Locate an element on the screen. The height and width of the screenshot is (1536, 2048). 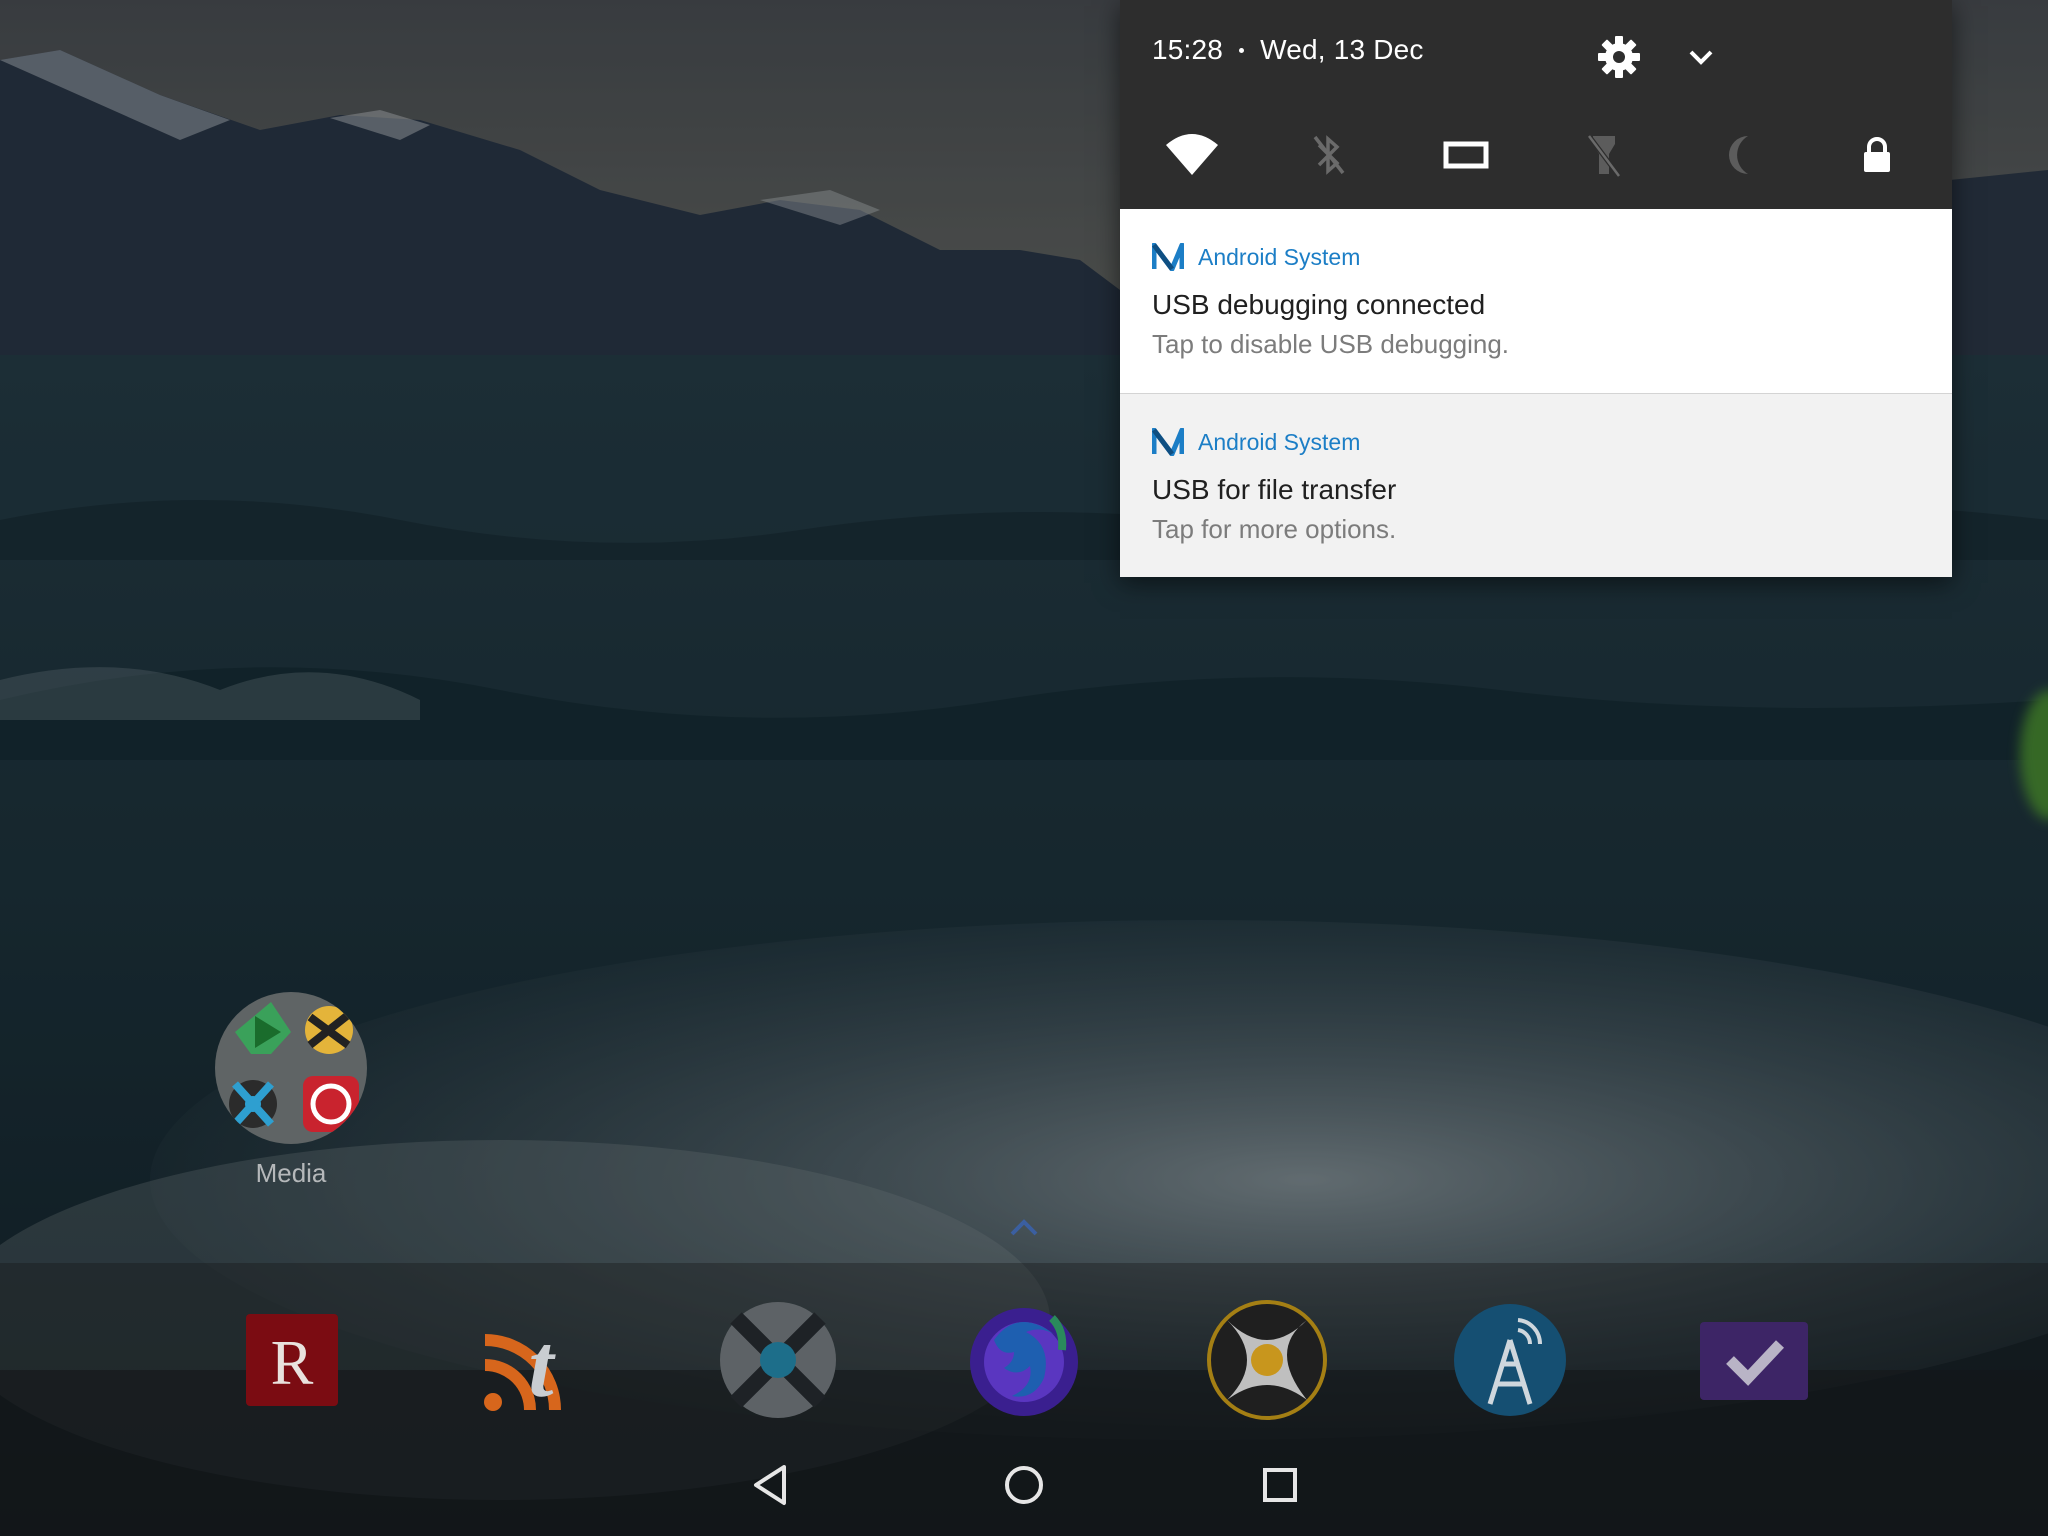
r-app-icon: R is located at coordinates (292, 1360).